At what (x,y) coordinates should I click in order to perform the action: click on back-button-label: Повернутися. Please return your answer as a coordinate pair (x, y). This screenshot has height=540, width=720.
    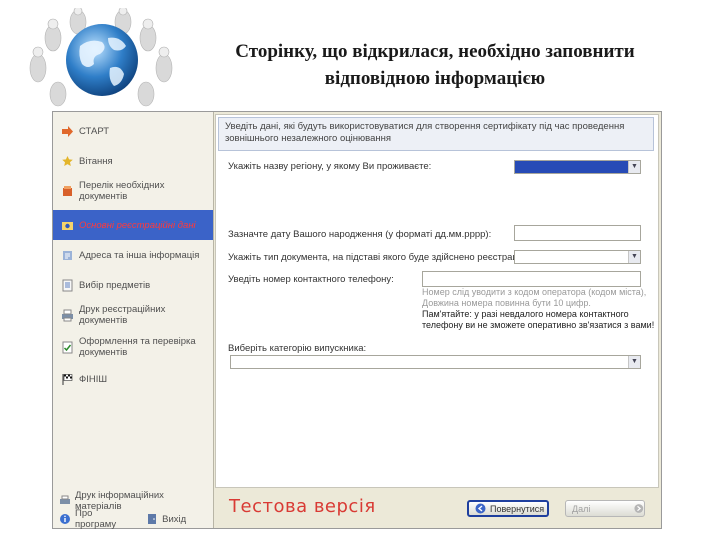
    Looking at the image, I should click on (517, 508).